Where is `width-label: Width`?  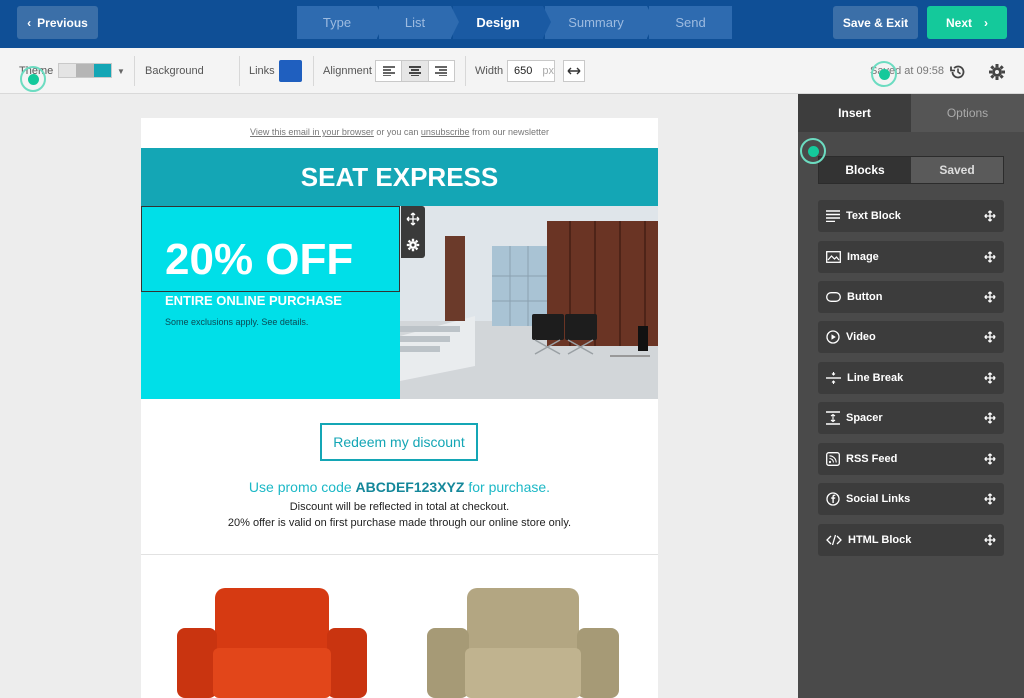 width-label: Width is located at coordinates (489, 71).